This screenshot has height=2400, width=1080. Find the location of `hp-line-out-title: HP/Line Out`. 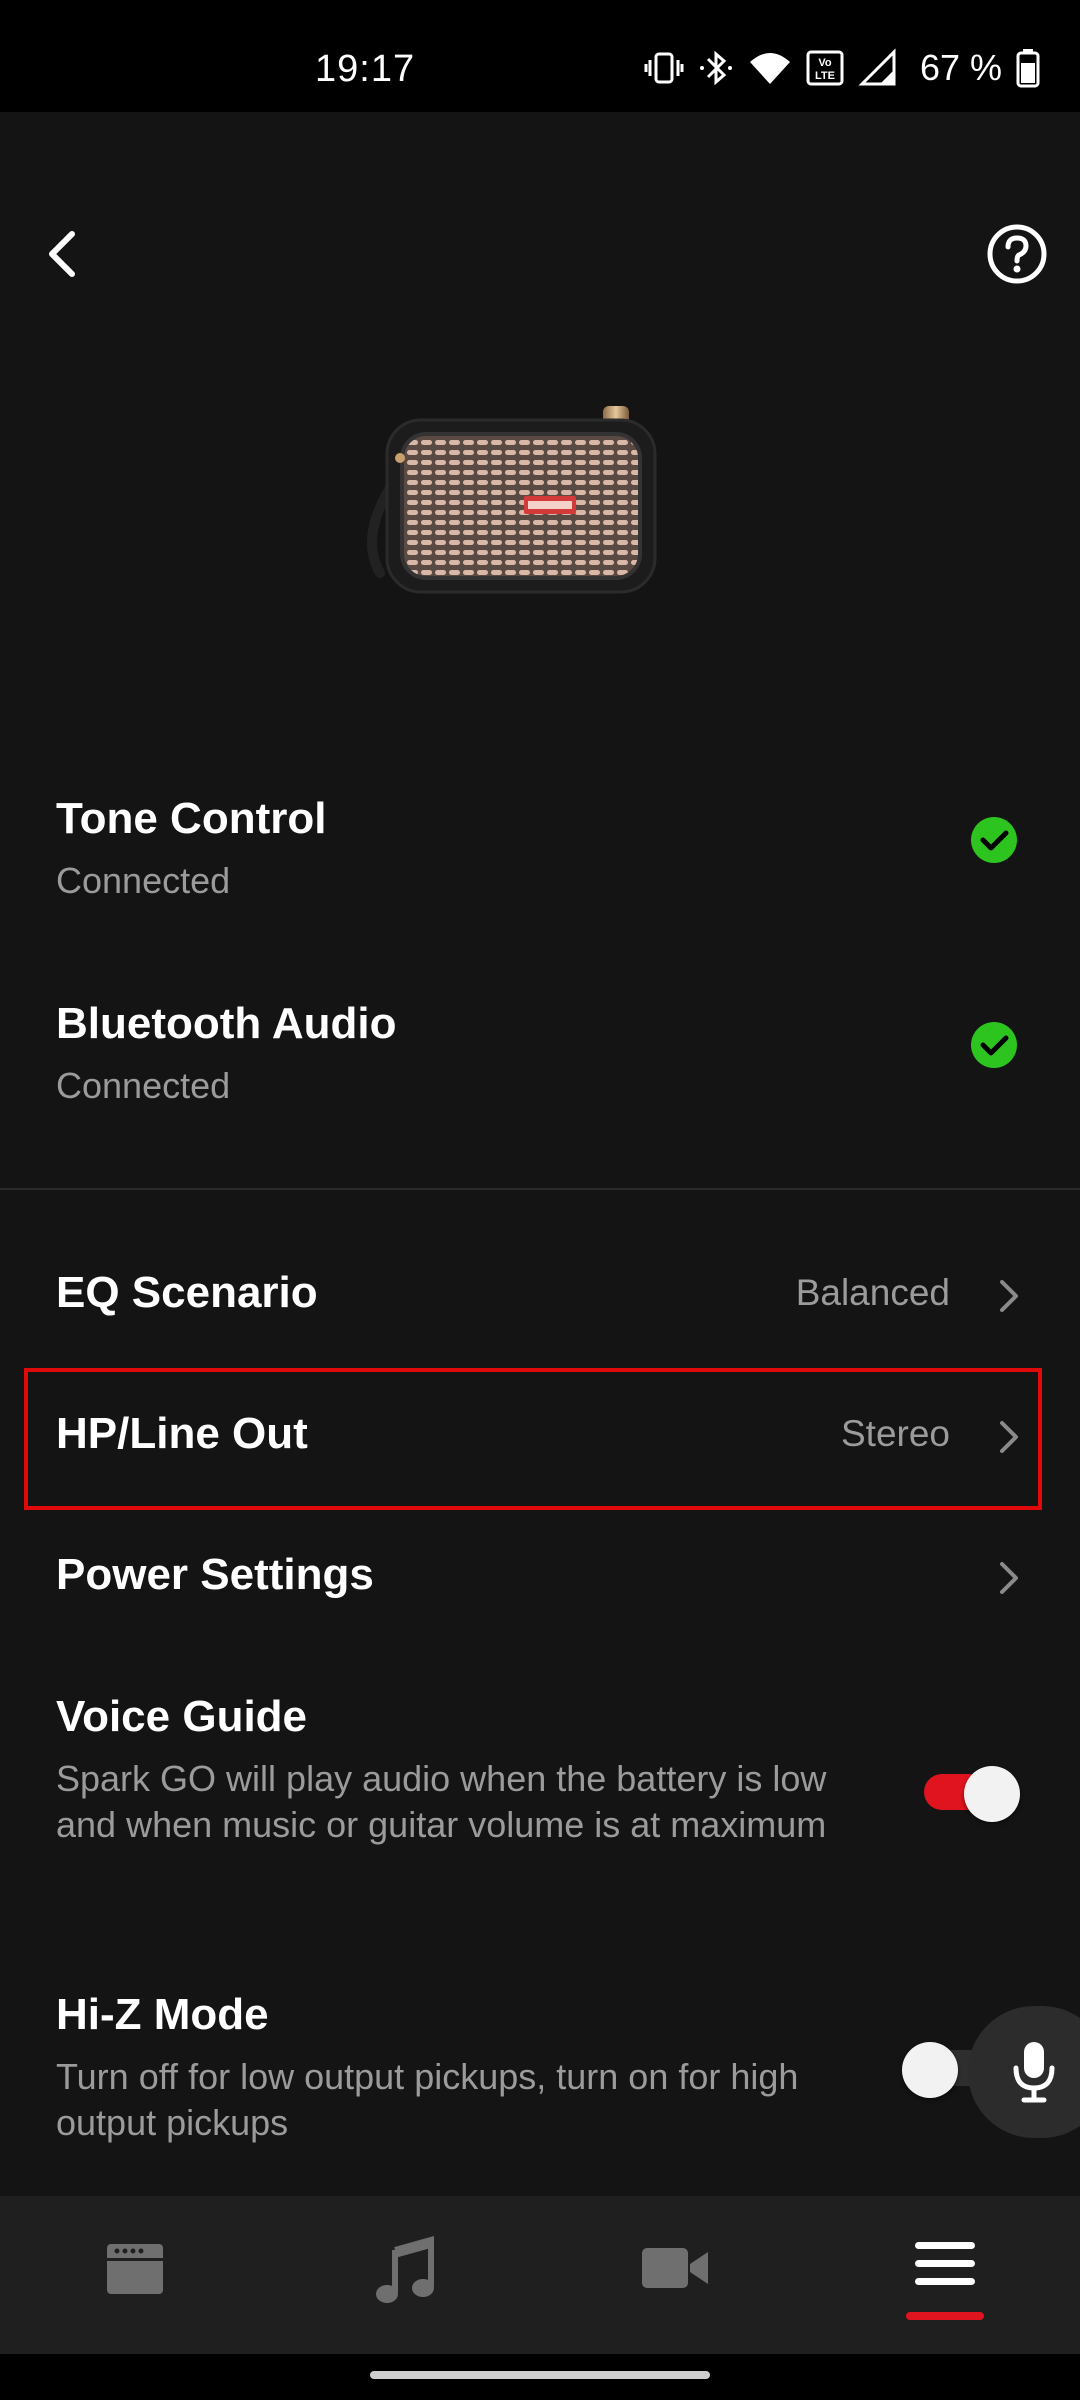

hp-line-out-title: HP/Line Out is located at coordinates (182, 1433).